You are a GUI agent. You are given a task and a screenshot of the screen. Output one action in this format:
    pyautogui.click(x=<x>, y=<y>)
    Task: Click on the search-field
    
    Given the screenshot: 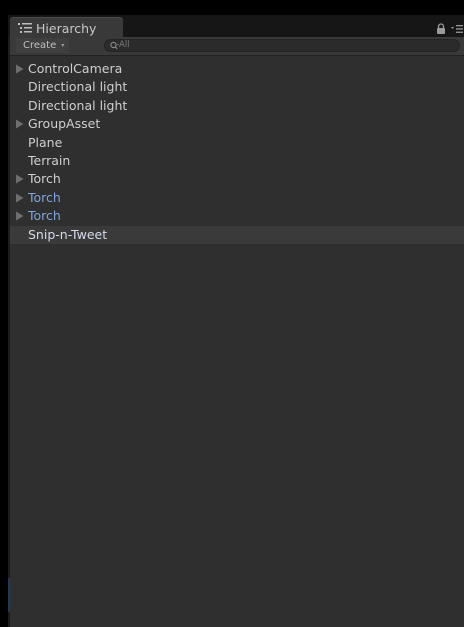 What is the action you would take?
    pyautogui.click(x=282, y=45)
    